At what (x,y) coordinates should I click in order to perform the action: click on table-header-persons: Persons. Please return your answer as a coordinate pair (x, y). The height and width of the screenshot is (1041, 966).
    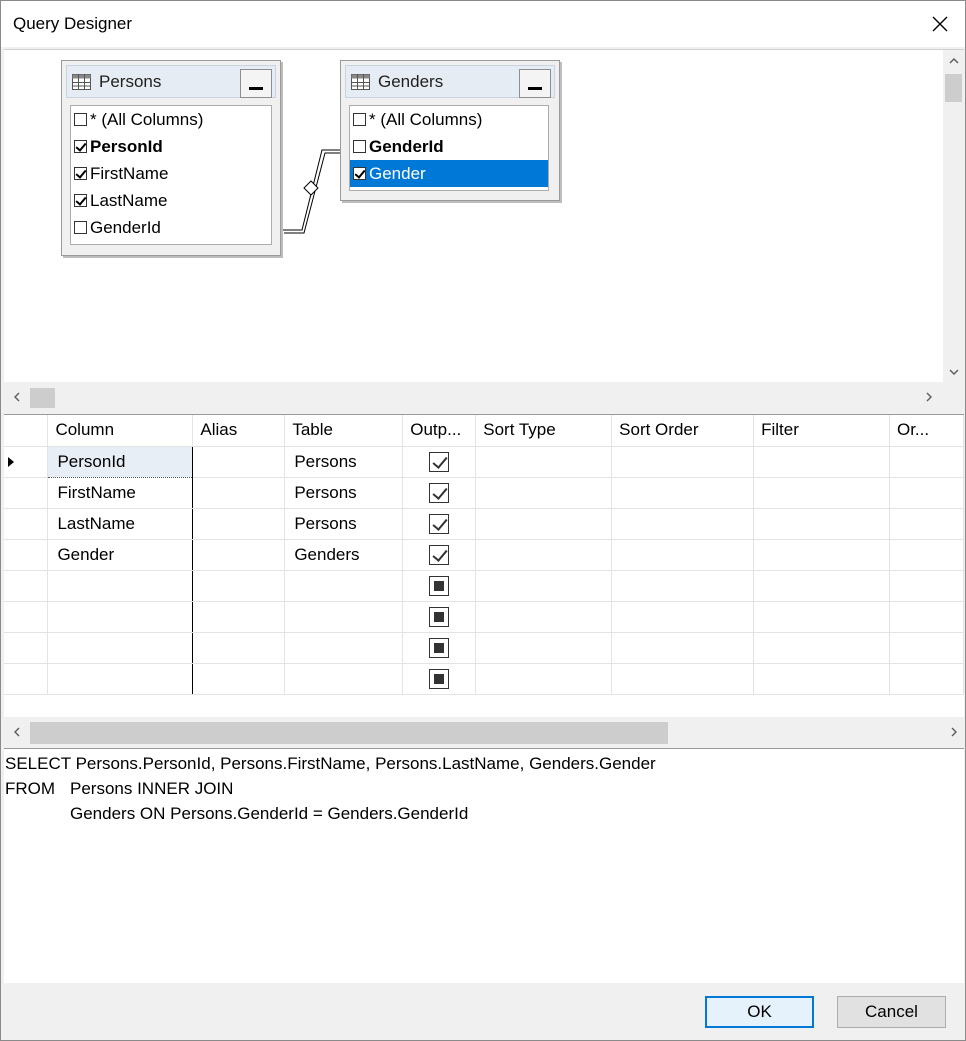
    Looking at the image, I should click on (171, 81).